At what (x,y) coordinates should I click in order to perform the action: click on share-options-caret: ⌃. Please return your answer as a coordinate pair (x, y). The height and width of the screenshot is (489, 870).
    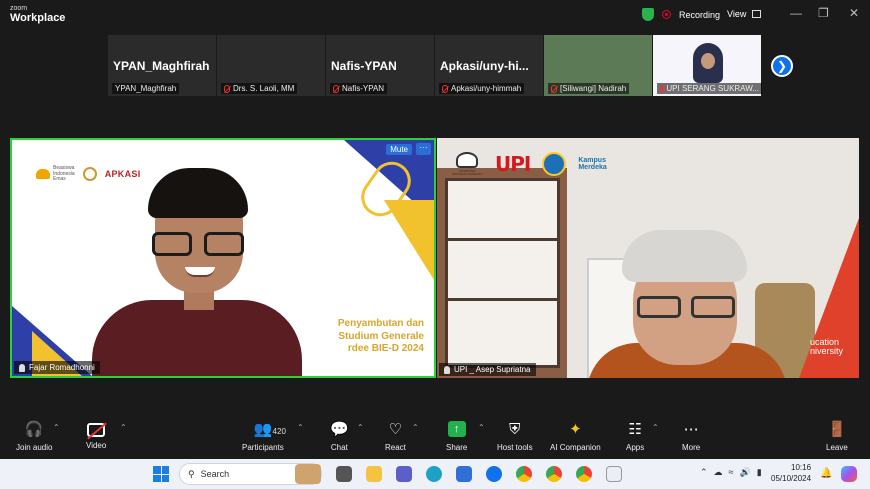
    Looking at the image, I should click on (481, 427).